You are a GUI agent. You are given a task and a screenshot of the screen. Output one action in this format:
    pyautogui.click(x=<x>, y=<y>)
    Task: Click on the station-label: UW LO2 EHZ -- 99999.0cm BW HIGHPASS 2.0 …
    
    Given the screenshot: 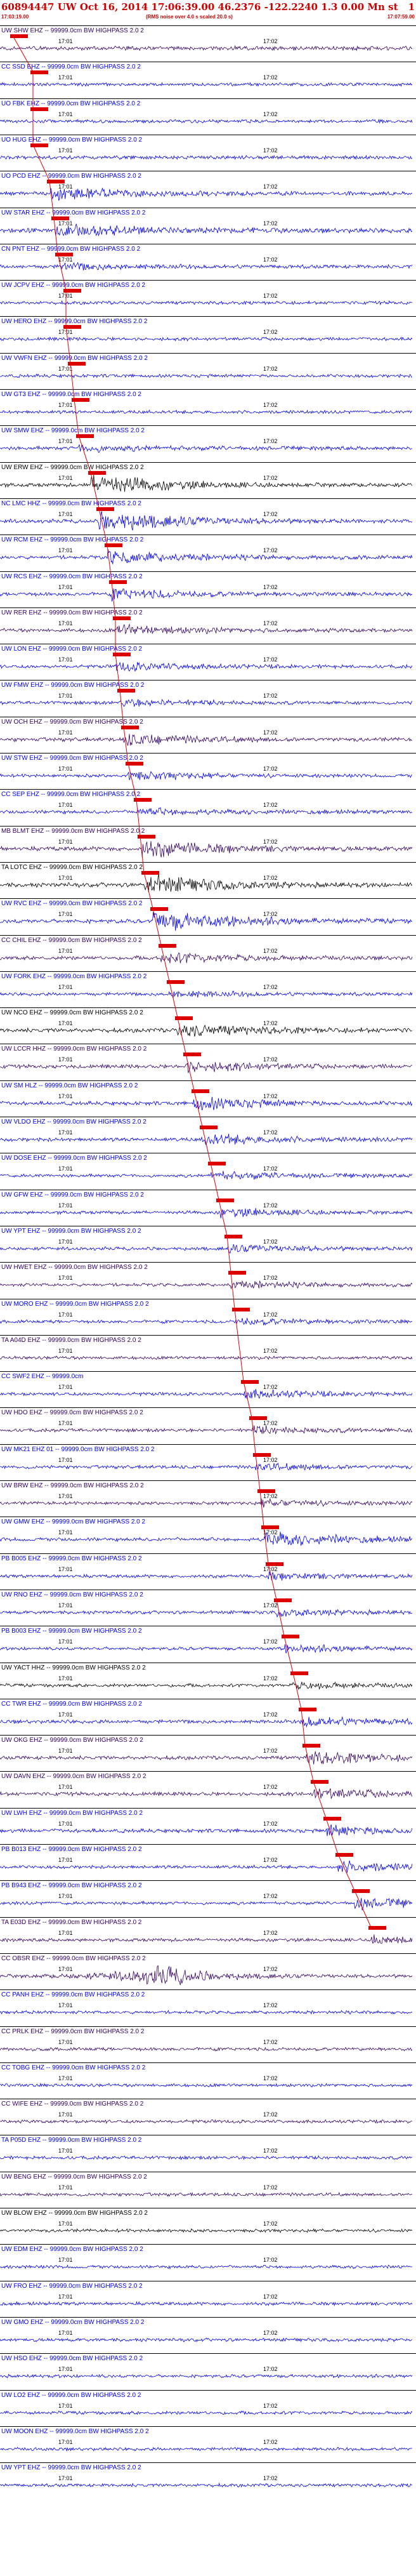 What is the action you would take?
    pyautogui.click(x=71, y=2395)
    